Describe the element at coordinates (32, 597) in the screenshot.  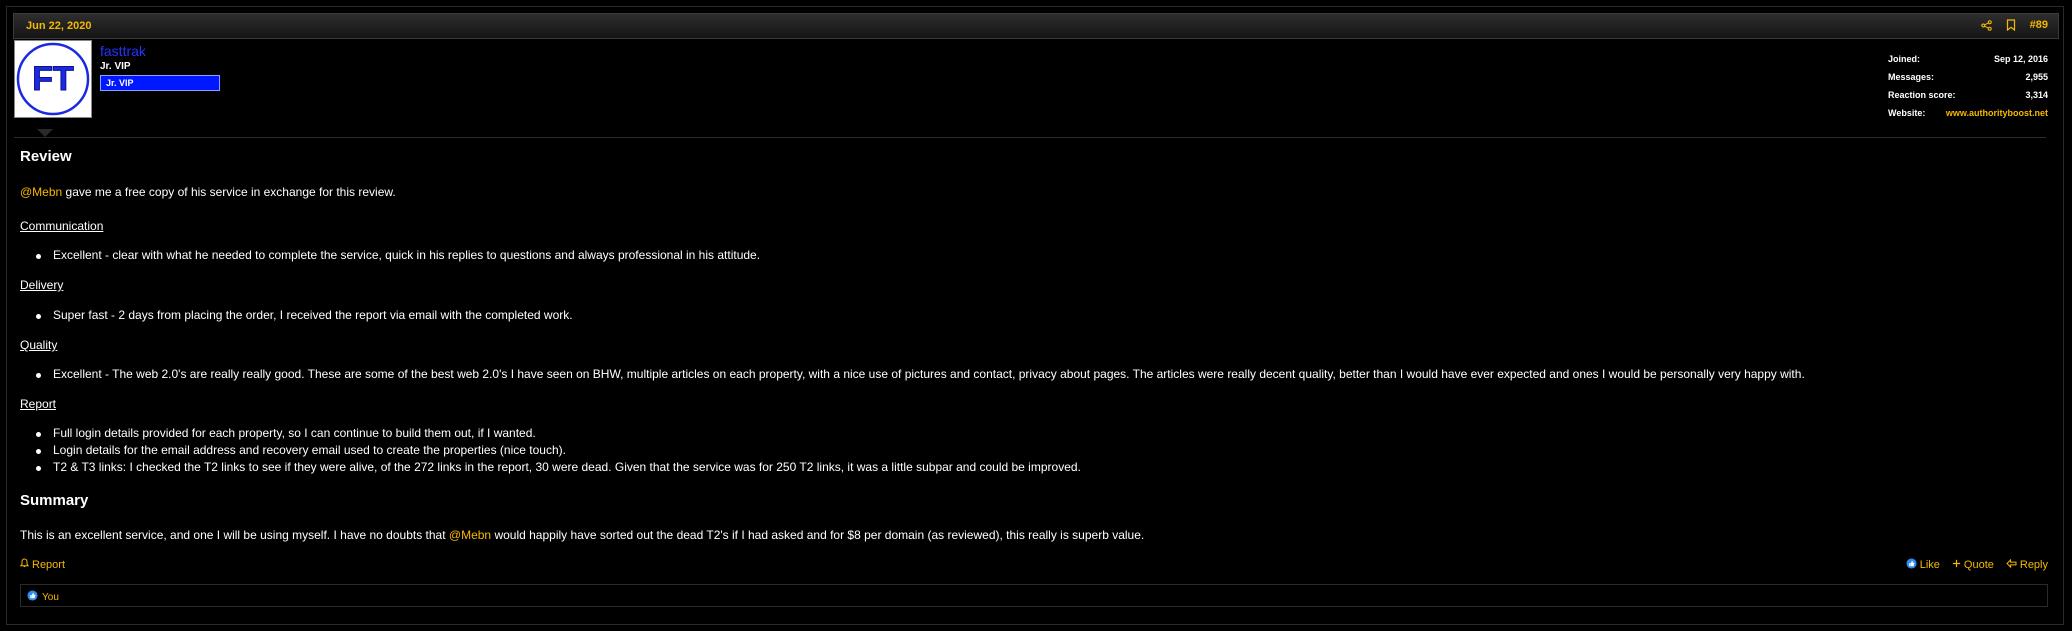
I see `like-reaction-icon` at that location.